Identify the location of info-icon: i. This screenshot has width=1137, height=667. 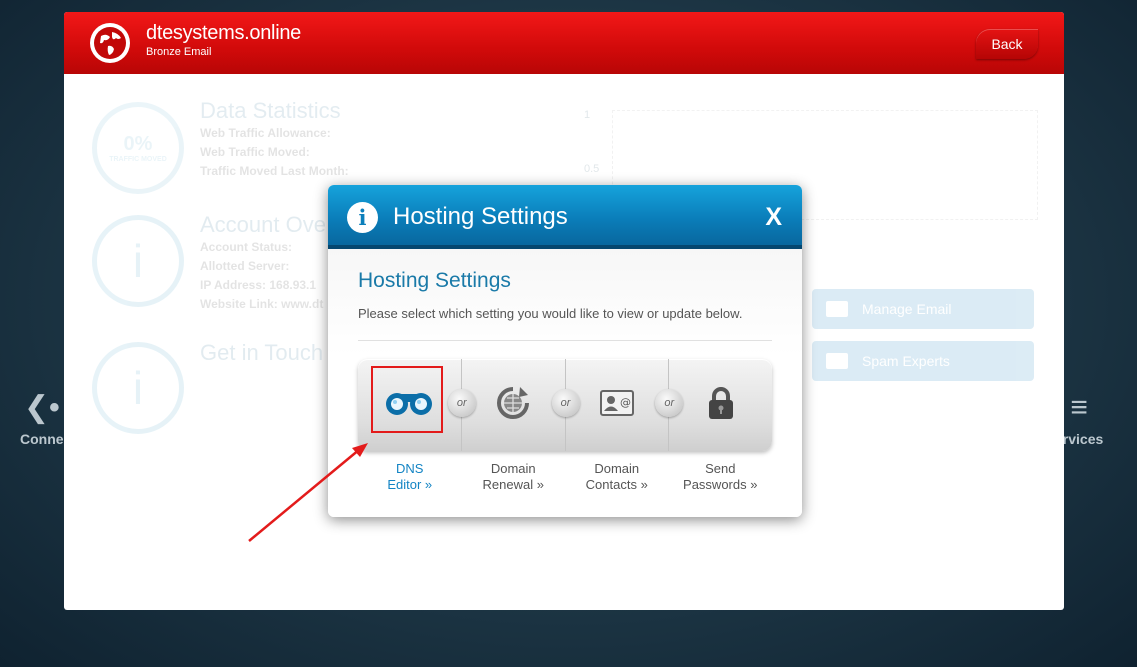
(362, 217).